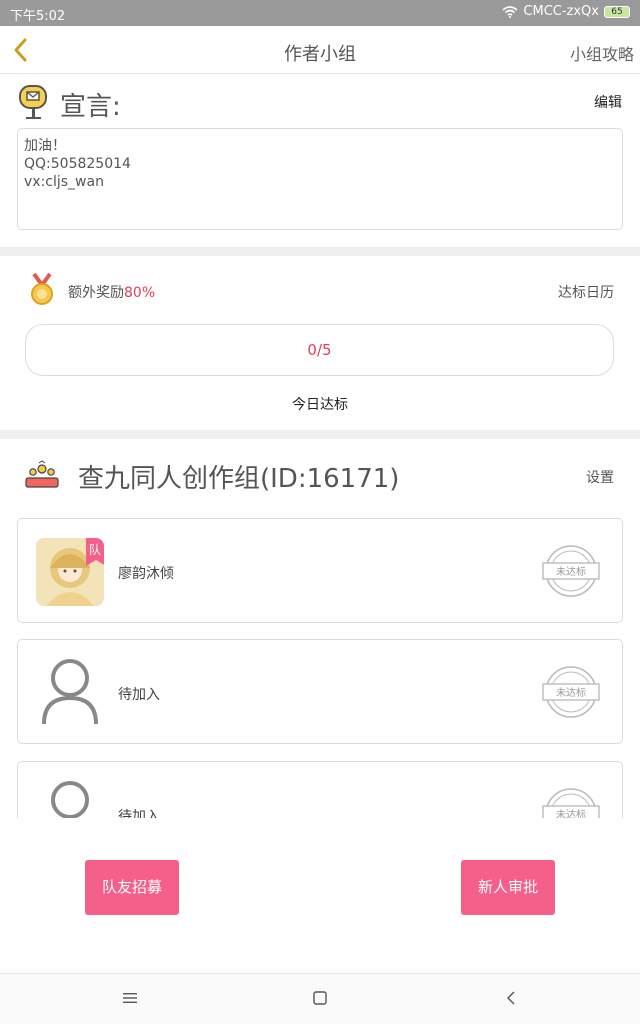 This screenshot has height=1024, width=640. What do you see at coordinates (320, 570) in the screenshot?
I see `member-card: 队 廖韵沐倾 未达标` at bounding box center [320, 570].